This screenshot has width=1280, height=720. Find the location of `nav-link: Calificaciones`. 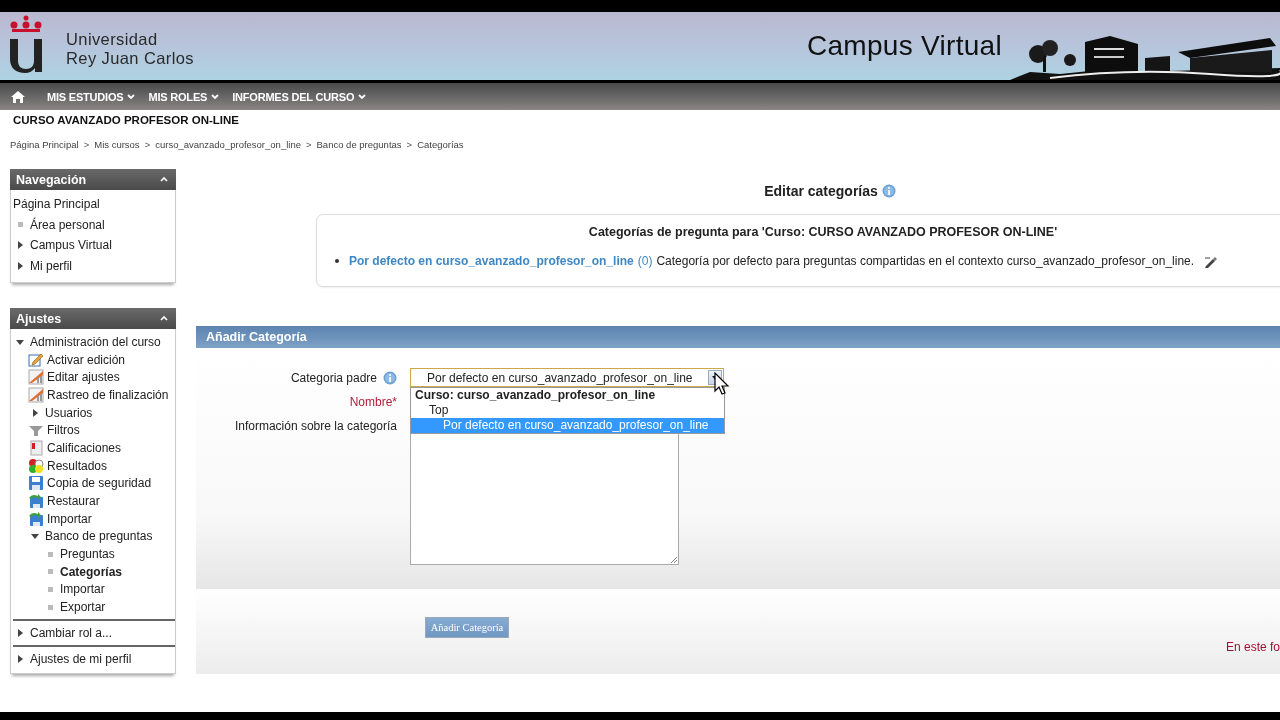

nav-link: Calificaciones is located at coordinates (84, 447).